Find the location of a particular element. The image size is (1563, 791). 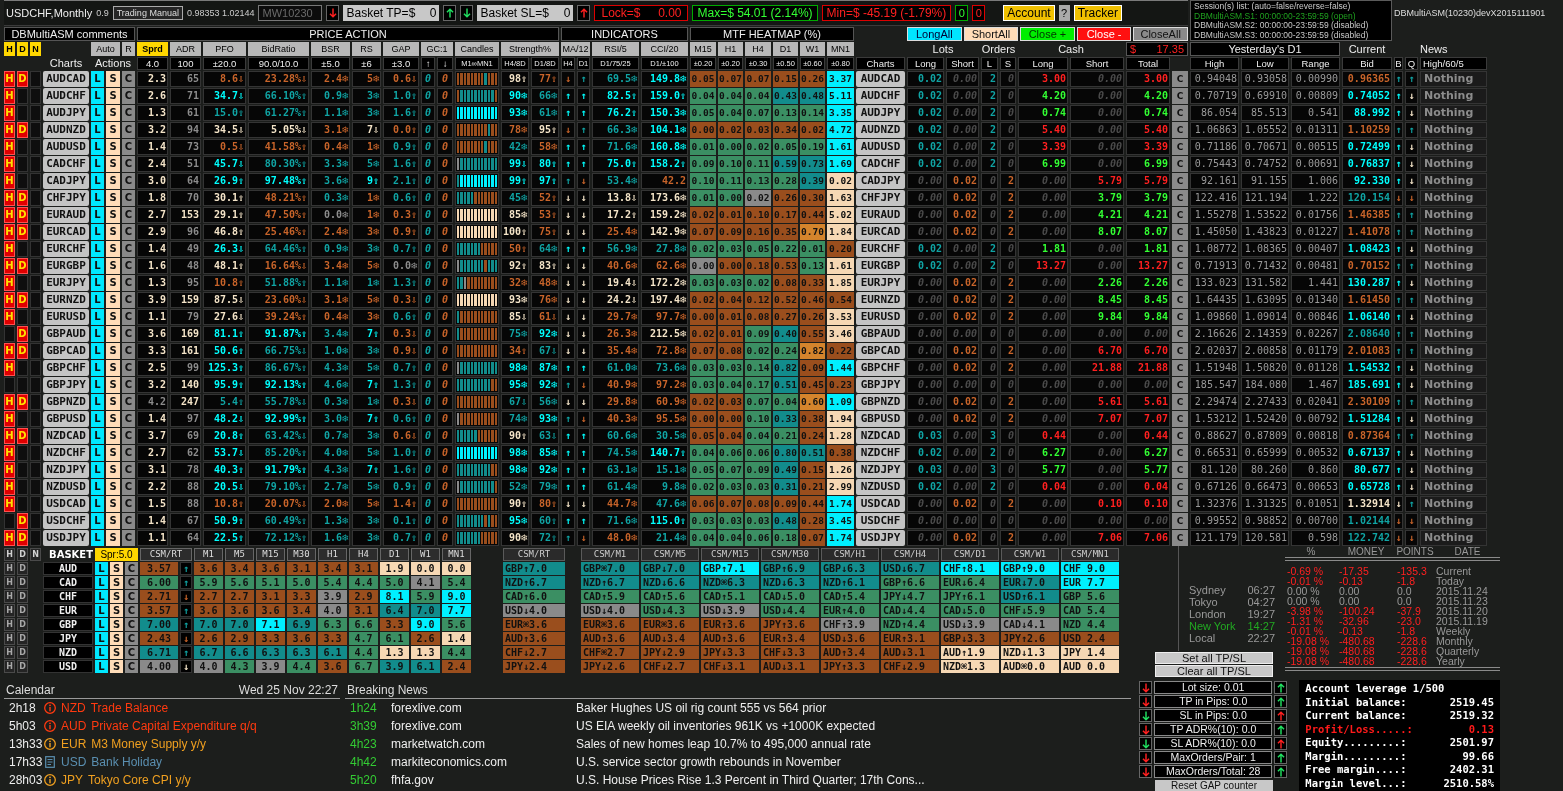

pair-button: EURCAD is located at coordinates (66, 232).